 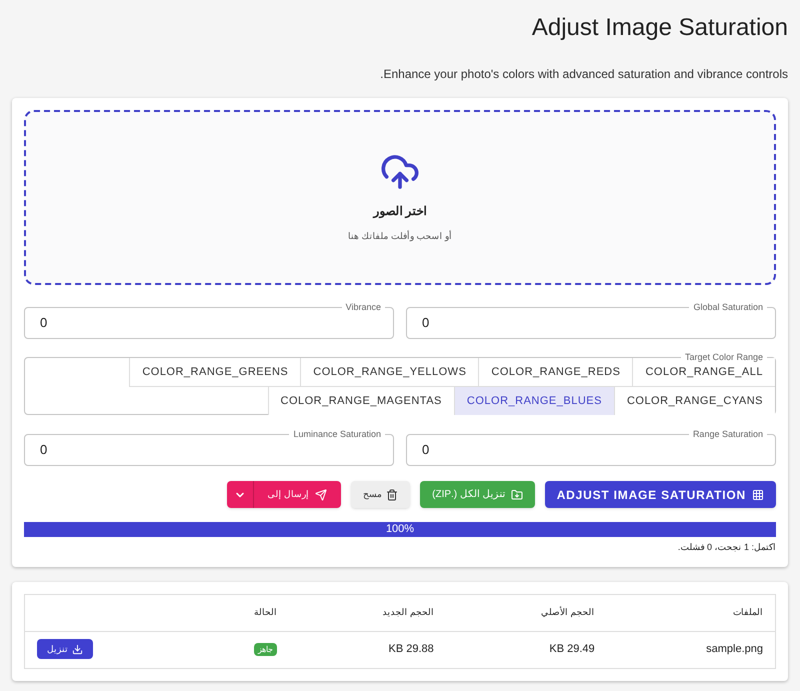 I want to click on dropzone-title: اختر الصور, so click(x=400, y=211).